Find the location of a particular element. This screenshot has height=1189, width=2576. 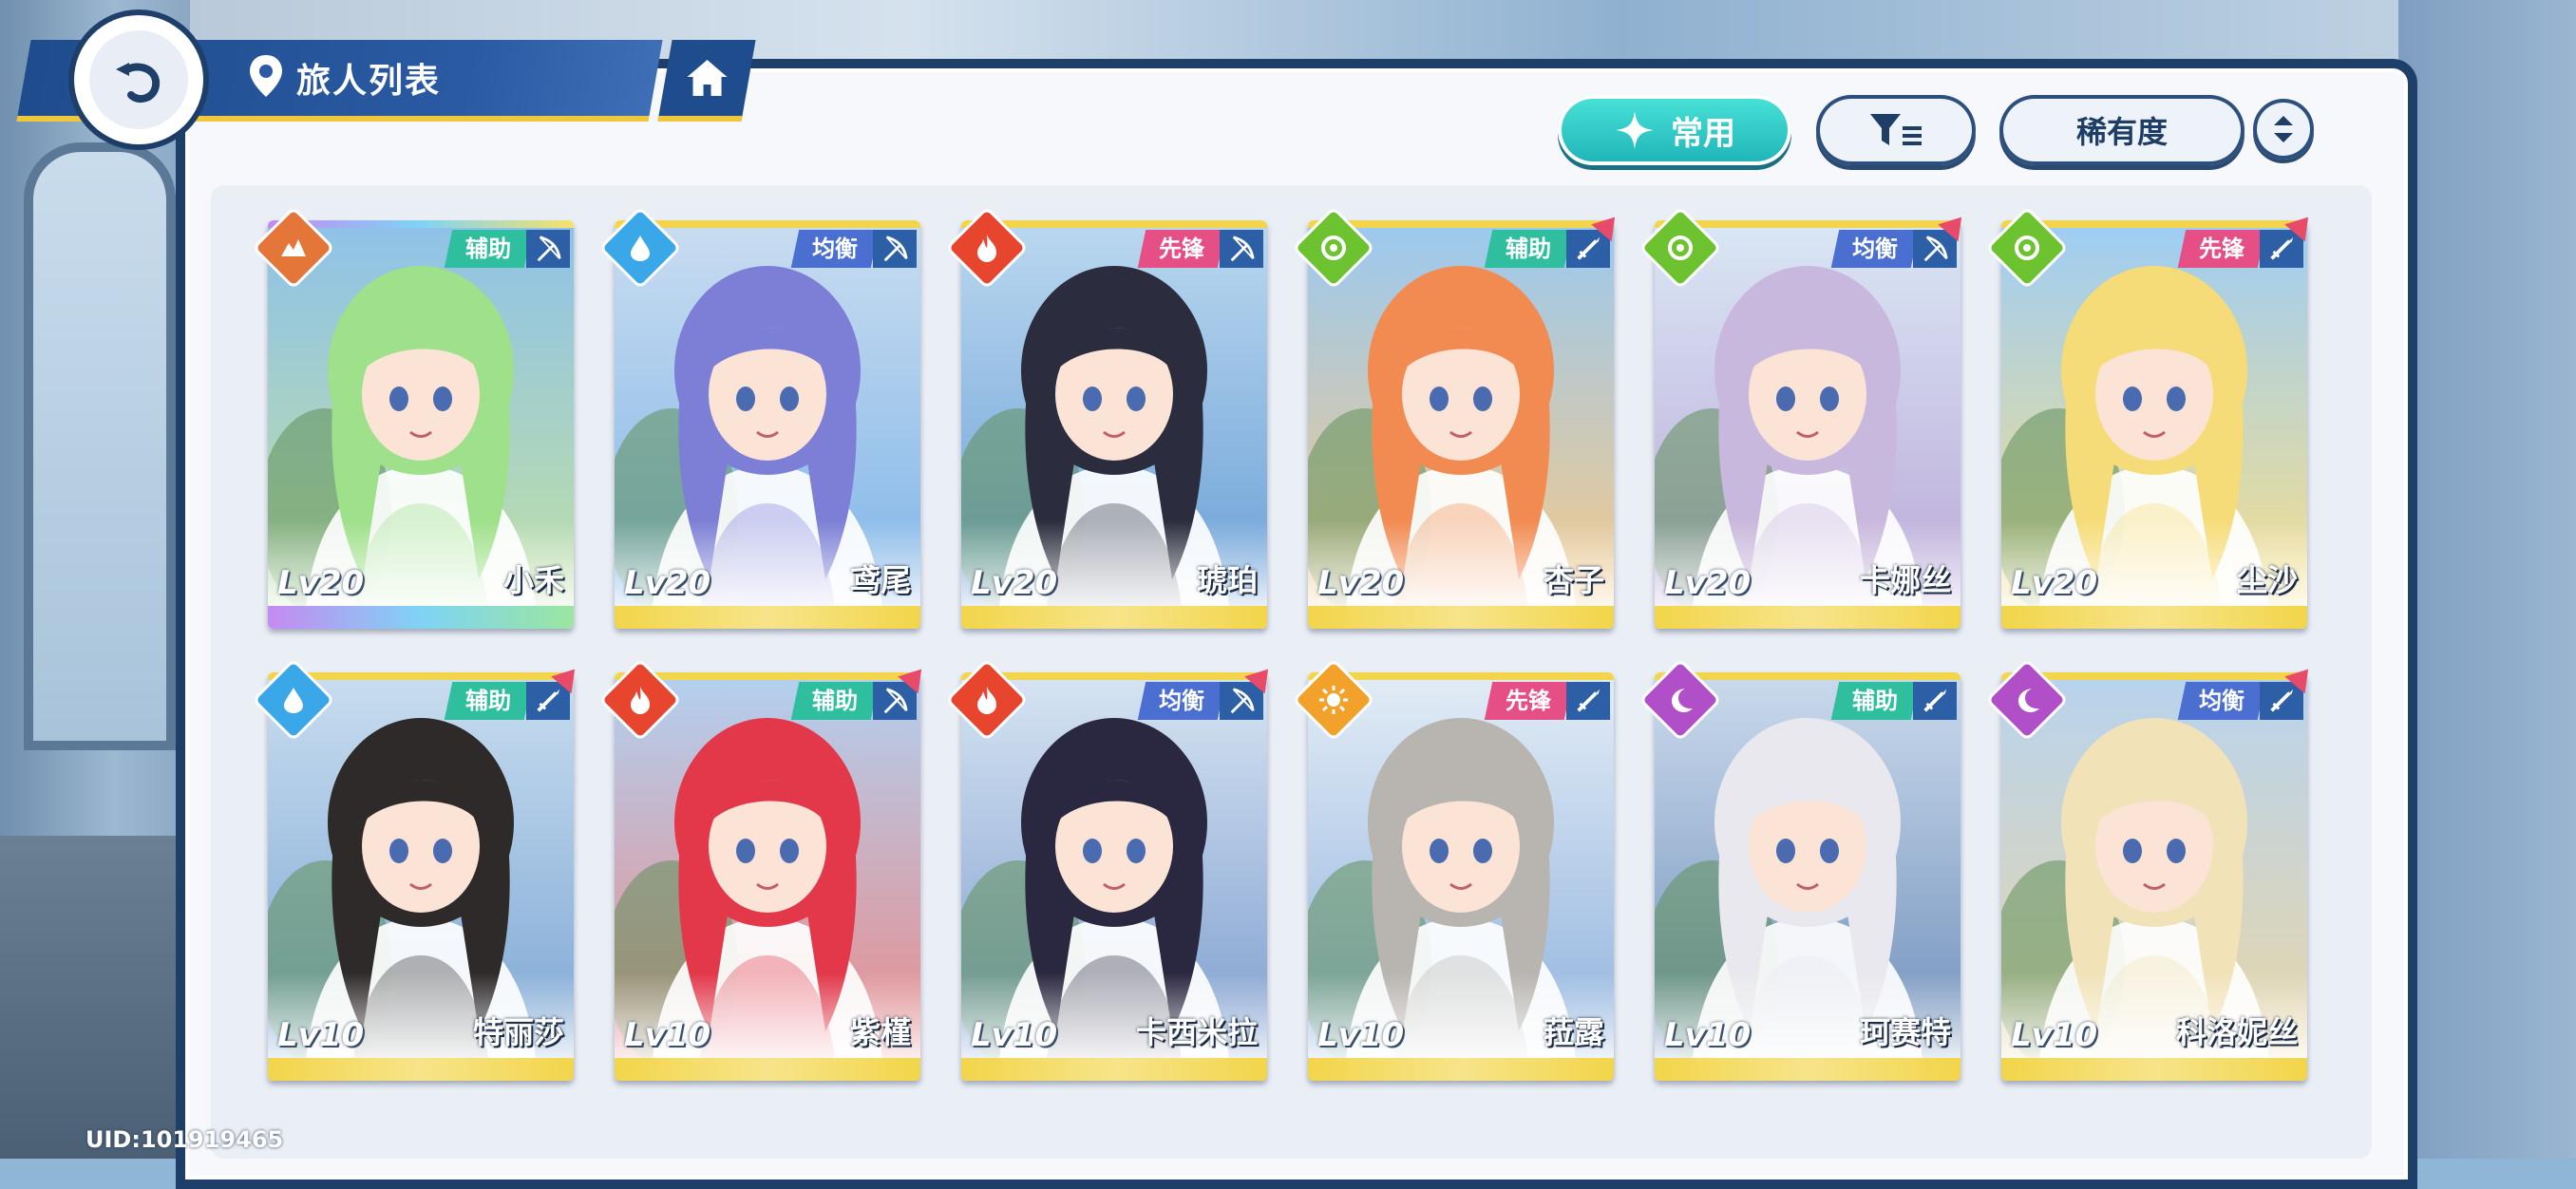

sort-up-icon is located at coordinates (2283, 120).